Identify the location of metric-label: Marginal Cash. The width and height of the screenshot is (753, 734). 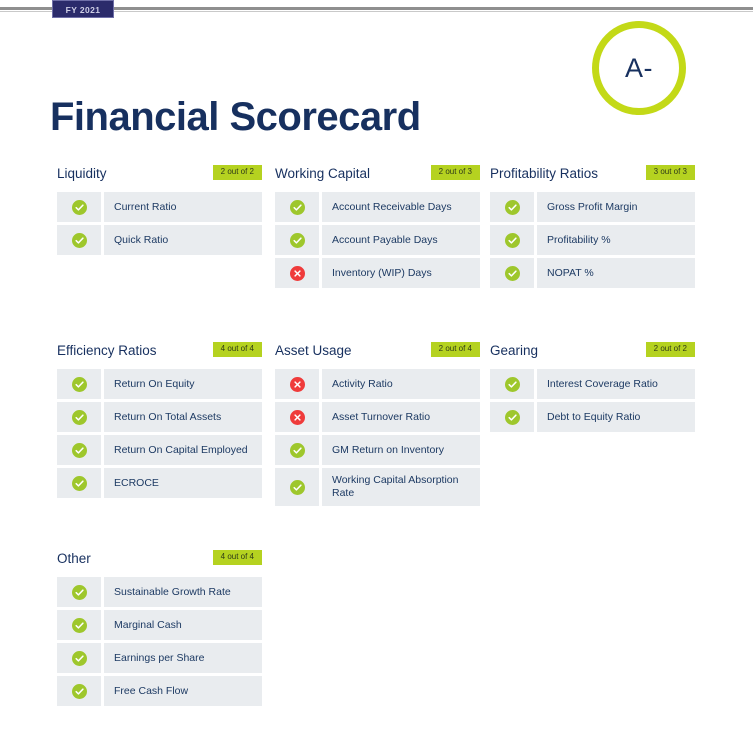
(148, 624).